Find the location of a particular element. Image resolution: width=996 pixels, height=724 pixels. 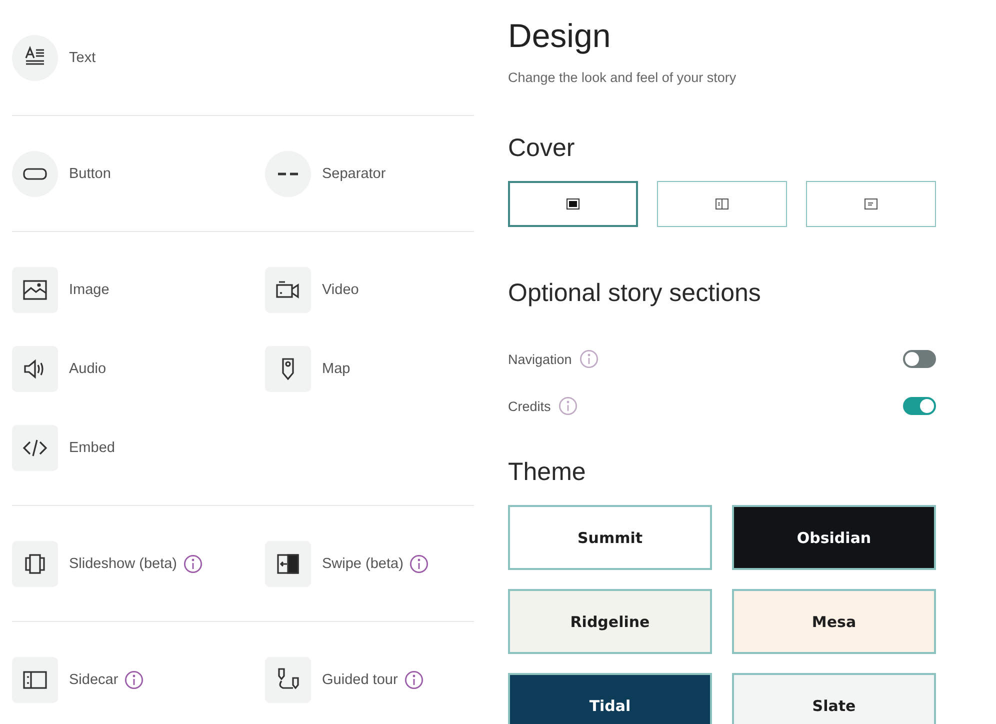

button-shape-icon is located at coordinates (35, 174).